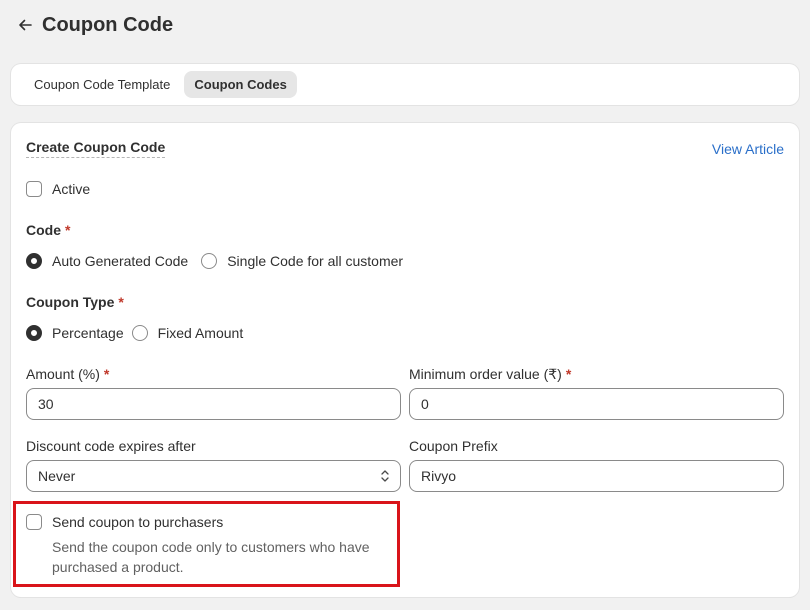 The height and width of the screenshot is (610, 810). What do you see at coordinates (43, 230) in the screenshot?
I see `code-label-text: Code` at bounding box center [43, 230].